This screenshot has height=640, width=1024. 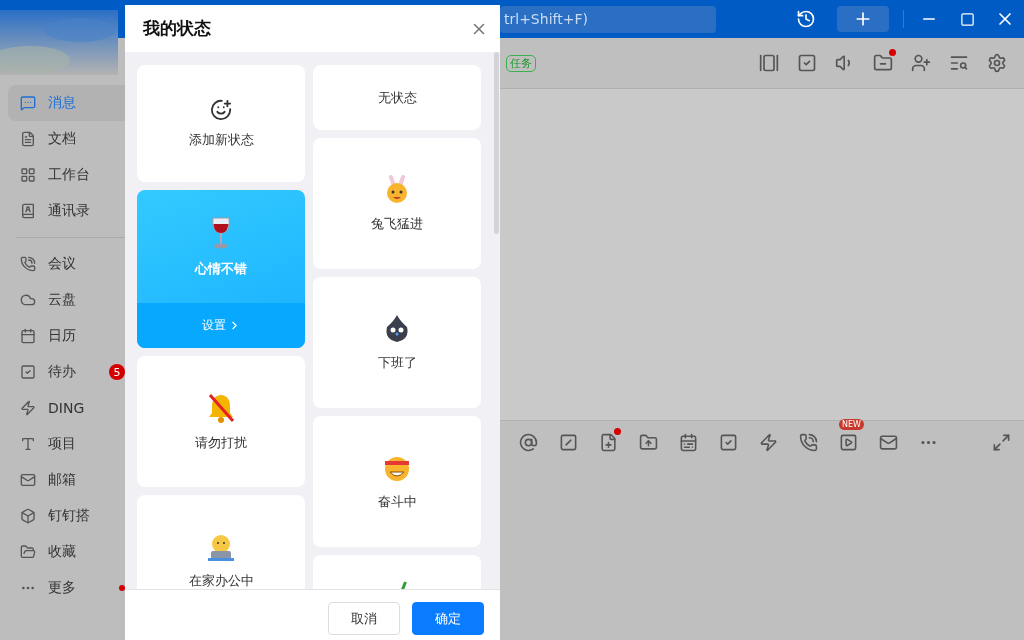 I want to click on status-card: 请勿打扰, so click(x=221, y=421).